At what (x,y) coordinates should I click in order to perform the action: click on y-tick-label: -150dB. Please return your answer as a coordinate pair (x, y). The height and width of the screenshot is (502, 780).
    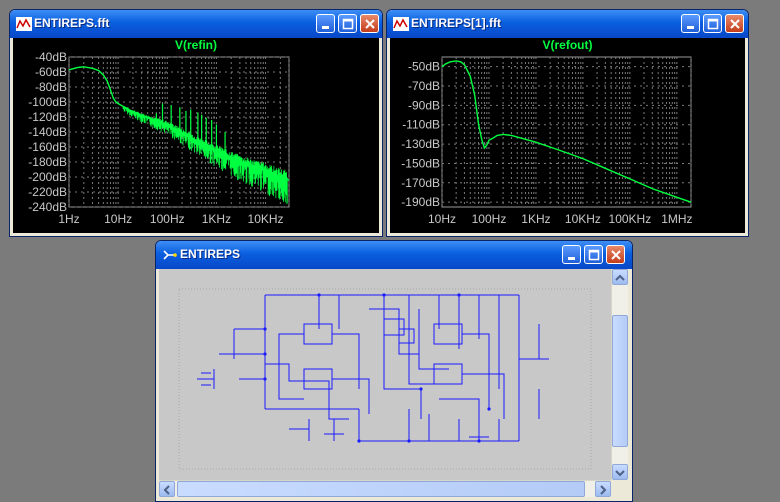
    Looking at the image, I should click on (420, 163).